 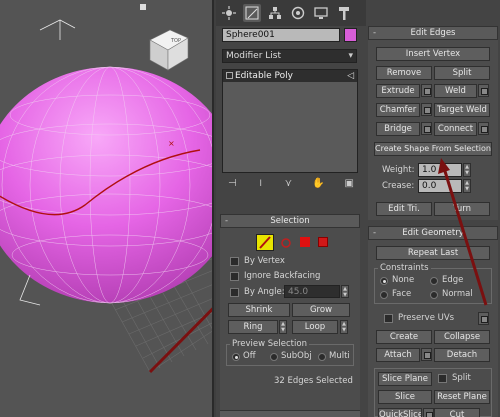 What do you see at coordinates (175, 41) in the screenshot?
I see `svg-text: TOP` at bounding box center [175, 41].